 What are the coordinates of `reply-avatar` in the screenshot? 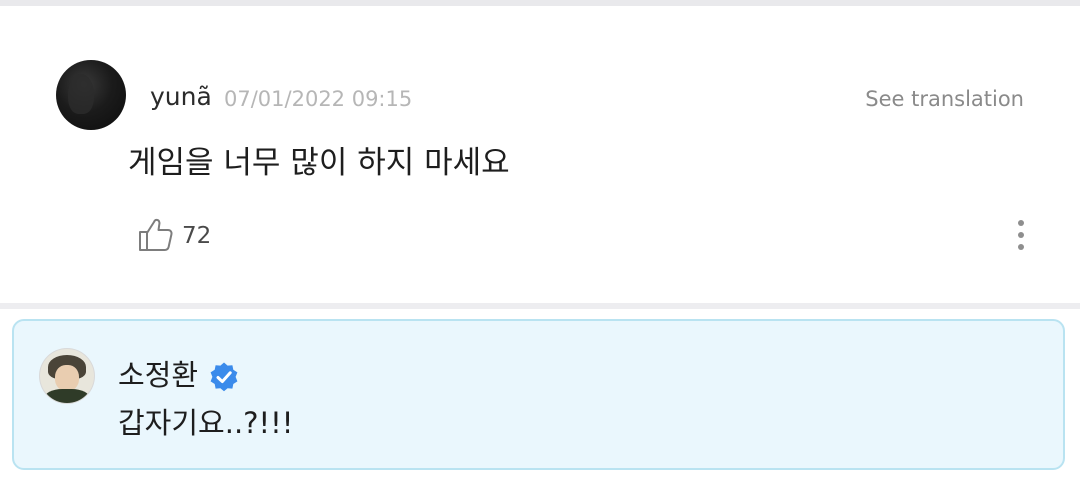 It's located at (67, 376).